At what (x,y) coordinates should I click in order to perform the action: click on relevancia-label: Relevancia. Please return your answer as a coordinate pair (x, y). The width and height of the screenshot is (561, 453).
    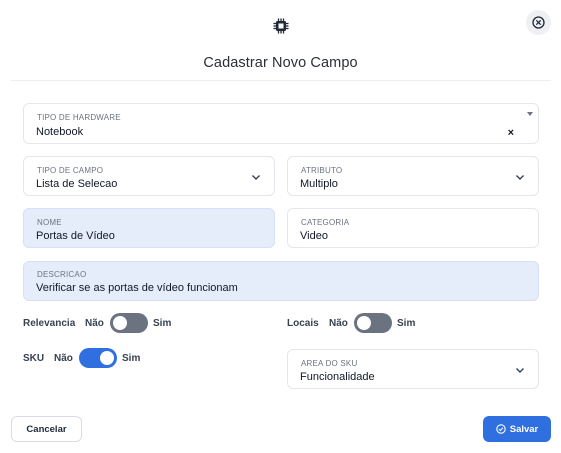
    Looking at the image, I should click on (49, 323).